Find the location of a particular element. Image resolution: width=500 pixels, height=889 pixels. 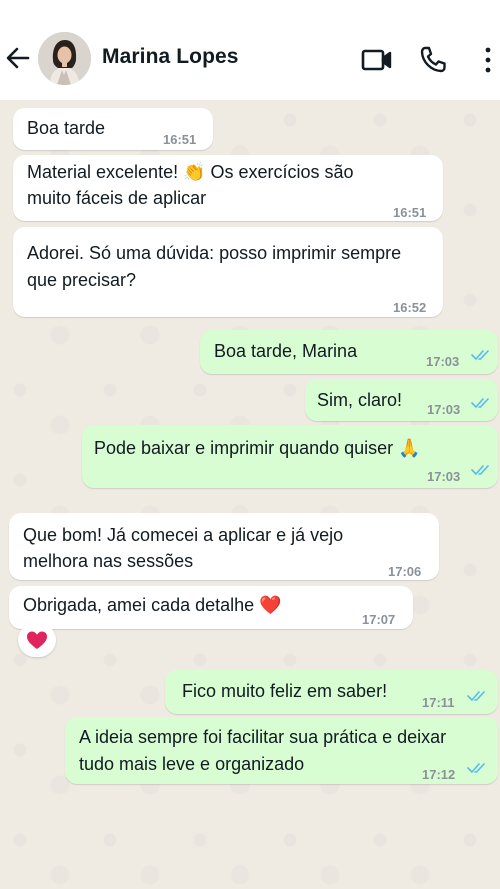

video-call-button is located at coordinates (377, 60).